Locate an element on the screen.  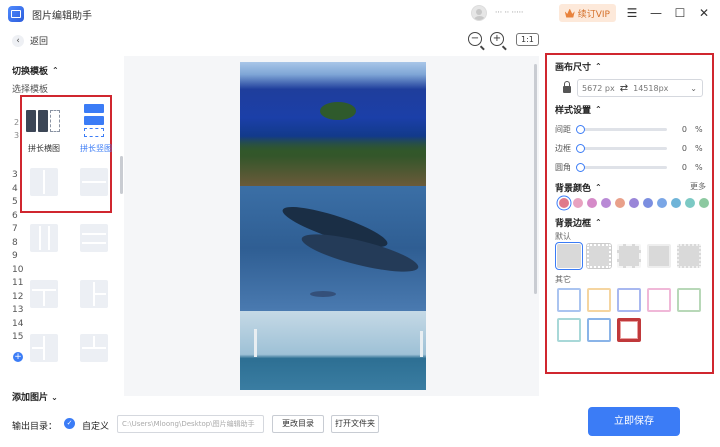
custom-check-icon: ✓ is located at coordinates (69, 423).